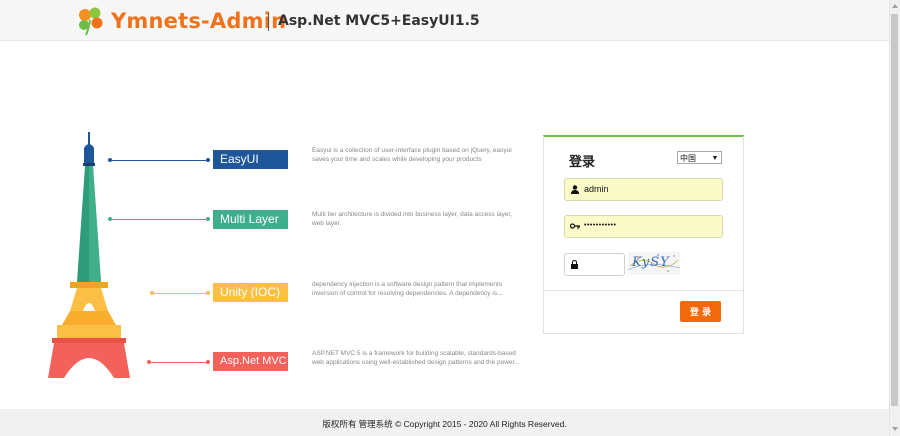 The width and height of the screenshot is (900, 436). I want to click on lock-icon, so click(574, 264).